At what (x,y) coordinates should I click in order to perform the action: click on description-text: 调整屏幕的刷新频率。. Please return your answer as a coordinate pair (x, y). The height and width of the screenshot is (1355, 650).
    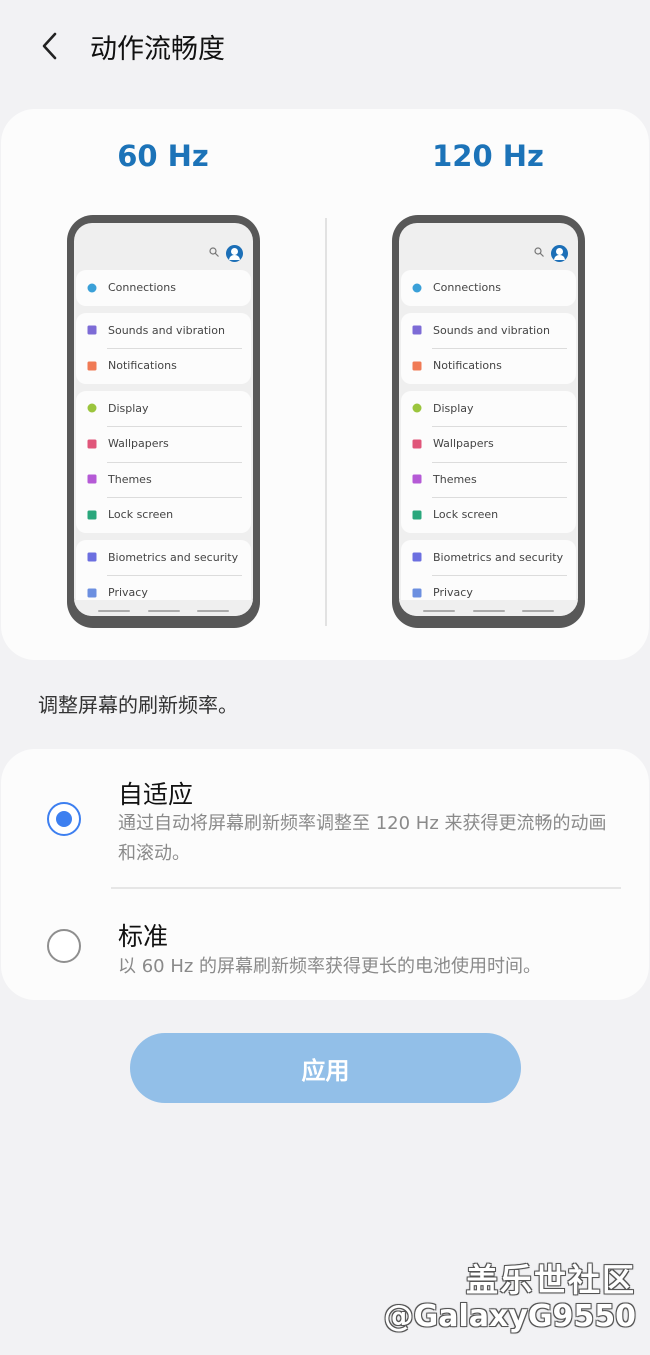
    Looking at the image, I should click on (138, 705).